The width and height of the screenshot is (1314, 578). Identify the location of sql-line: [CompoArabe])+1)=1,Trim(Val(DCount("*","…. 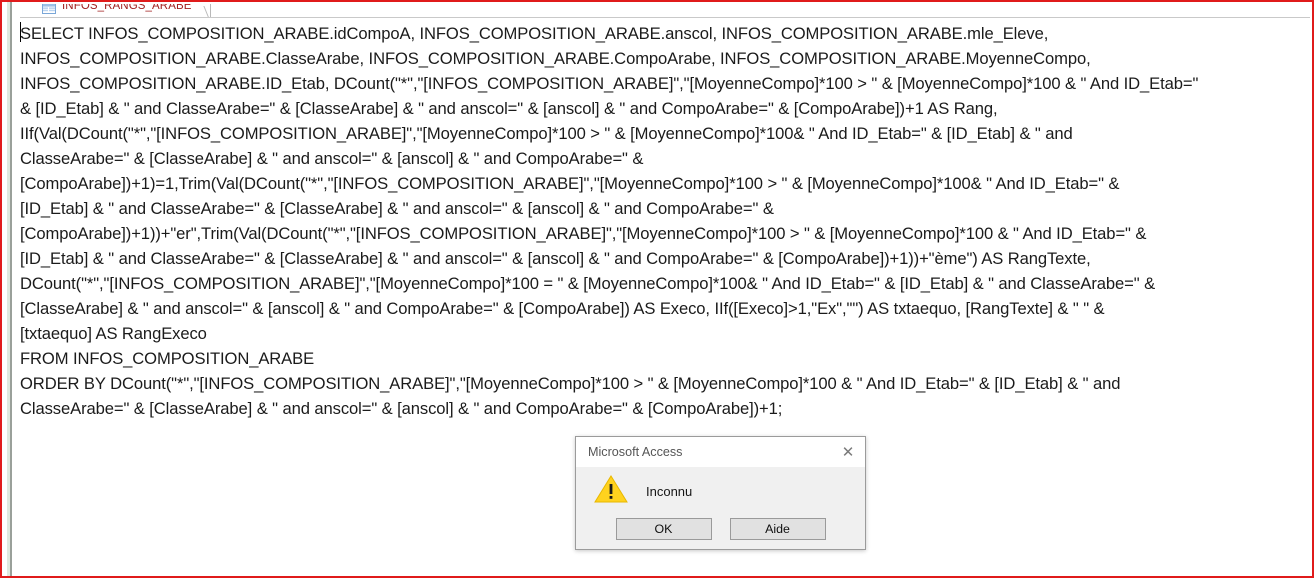
(570, 183).